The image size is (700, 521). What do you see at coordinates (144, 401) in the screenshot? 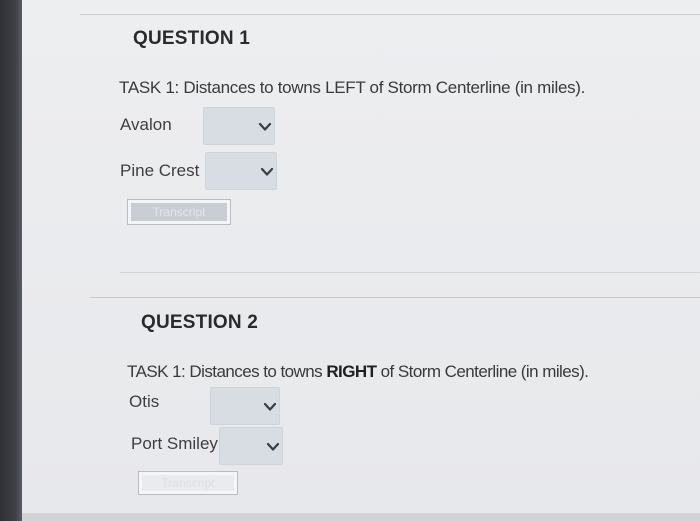
I see `answer-label: Otis` at bounding box center [144, 401].